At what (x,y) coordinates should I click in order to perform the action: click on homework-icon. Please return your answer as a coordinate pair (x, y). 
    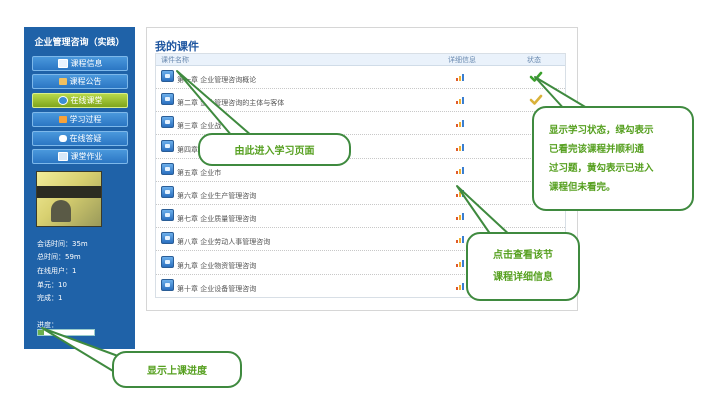
    Looking at the image, I should click on (62, 156).